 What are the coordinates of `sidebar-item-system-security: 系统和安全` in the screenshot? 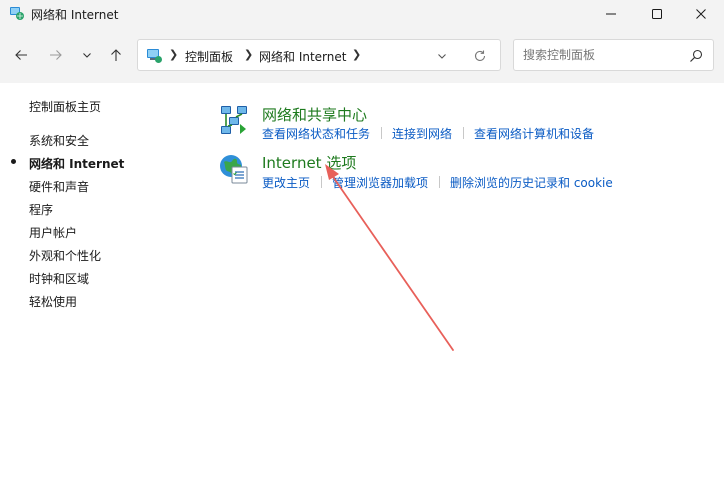 It's located at (59, 140).